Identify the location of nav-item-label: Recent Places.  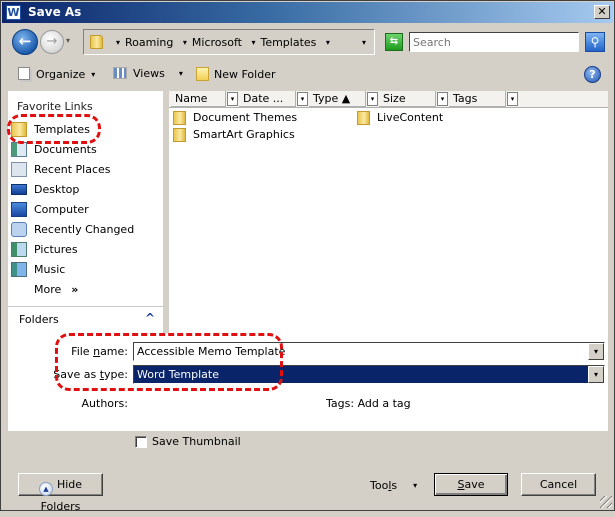
(72, 169).